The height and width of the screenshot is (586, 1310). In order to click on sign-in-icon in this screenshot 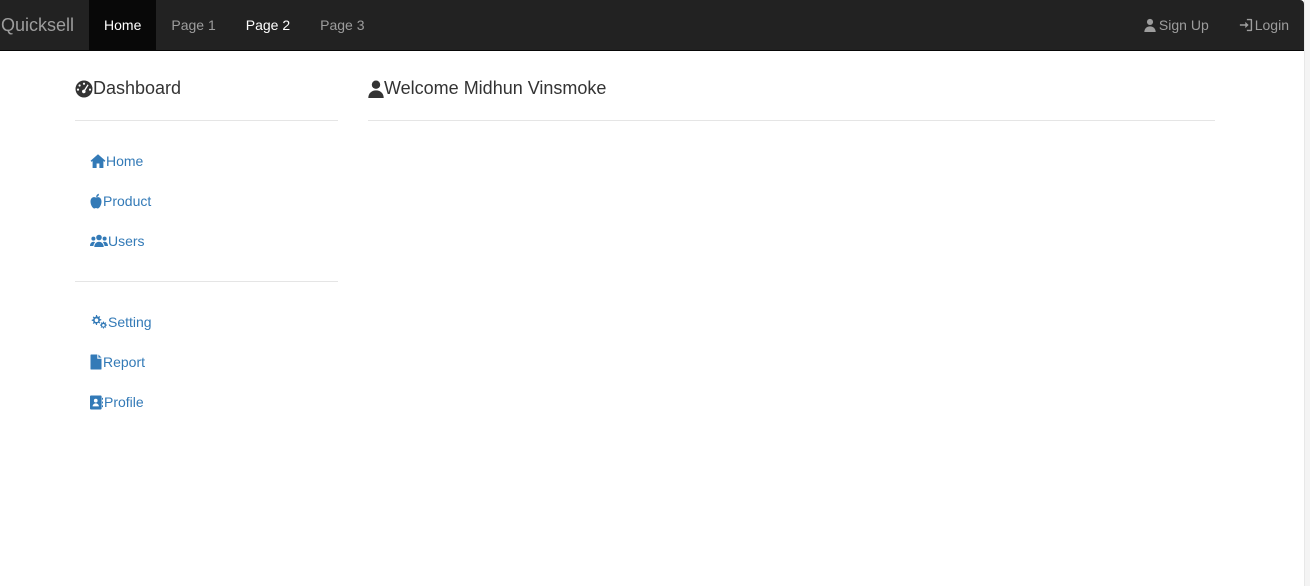, I will do `click(1246, 25)`.